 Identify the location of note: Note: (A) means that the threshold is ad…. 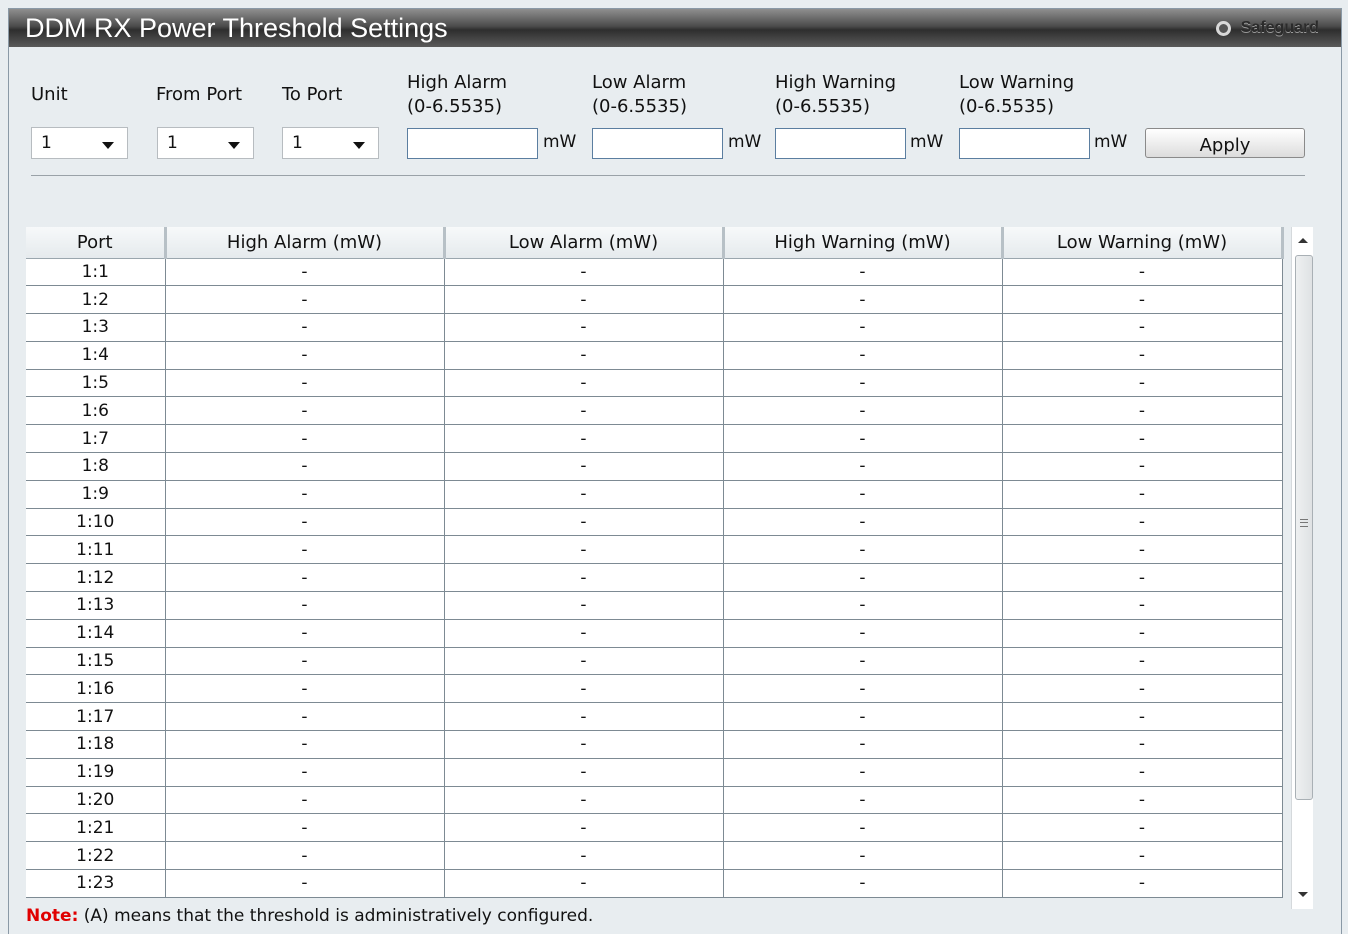
(309, 916).